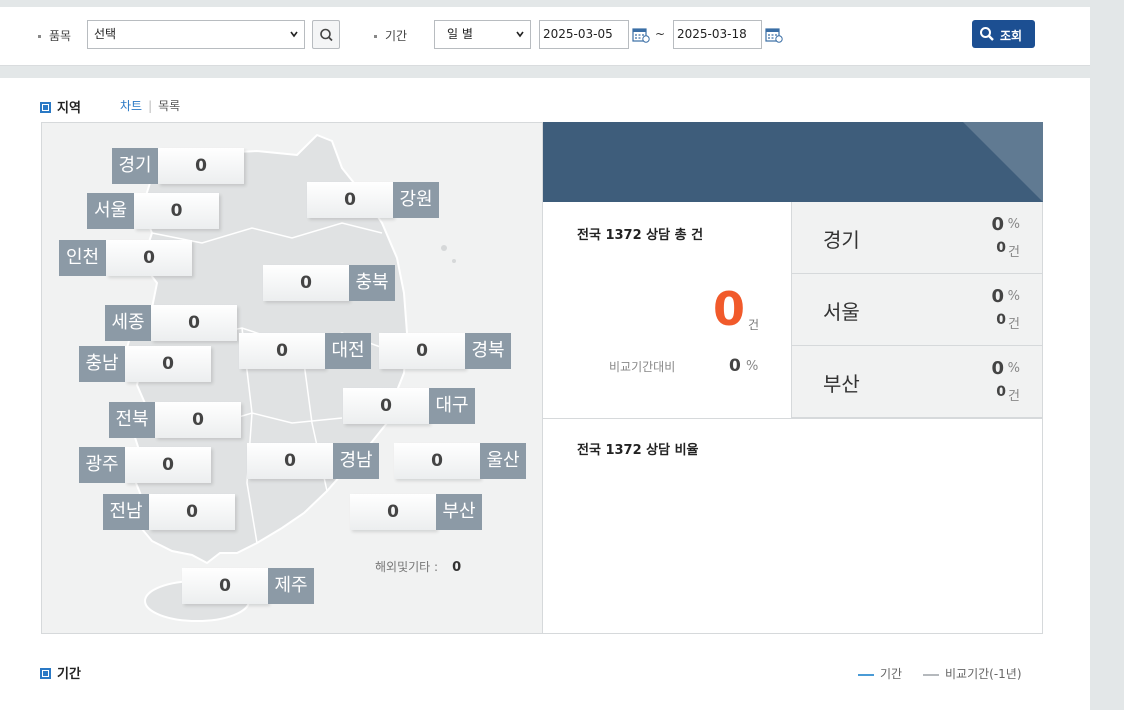 The image size is (1124, 710). I want to click on region-name: 제주, so click(291, 586).